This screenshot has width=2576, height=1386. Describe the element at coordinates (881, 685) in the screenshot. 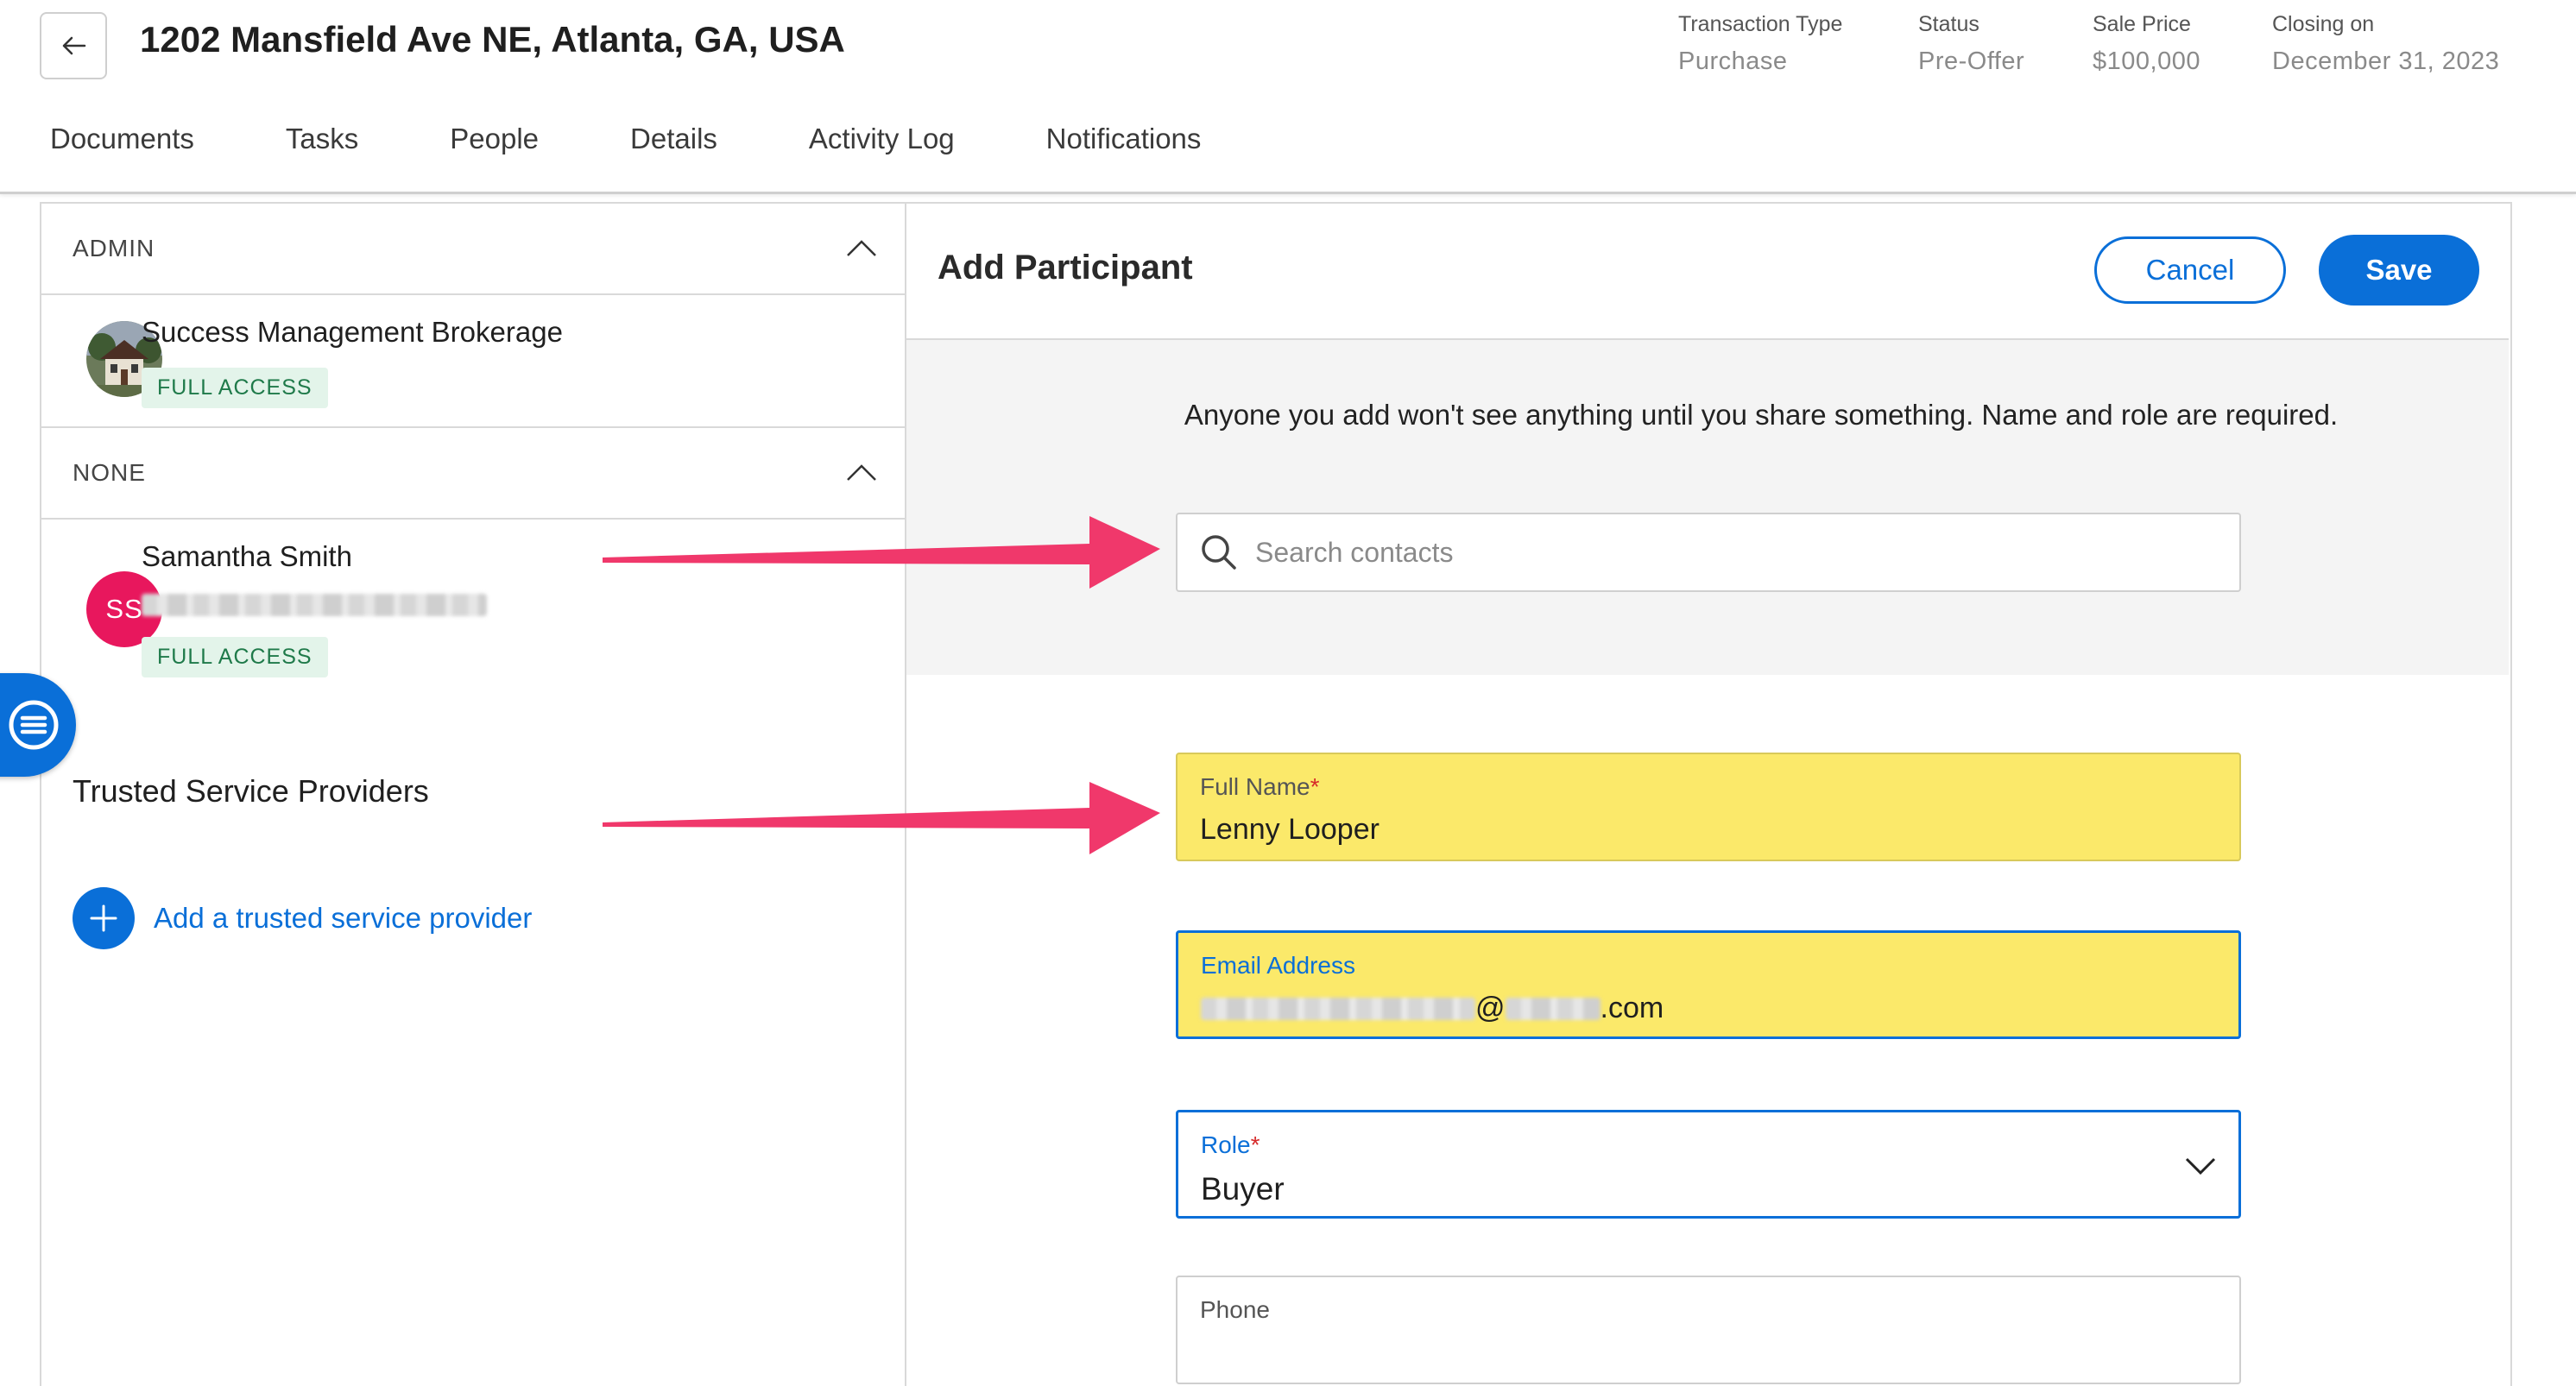

I see `annotation-arrows` at that location.